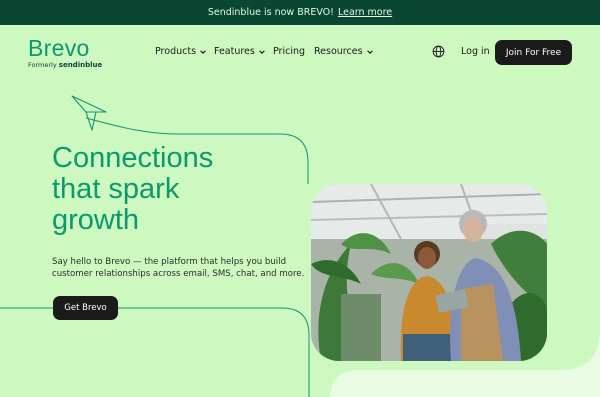 The width and height of the screenshot is (600, 397). What do you see at coordinates (133, 158) in the screenshot?
I see `headline-line-1: Connections` at bounding box center [133, 158].